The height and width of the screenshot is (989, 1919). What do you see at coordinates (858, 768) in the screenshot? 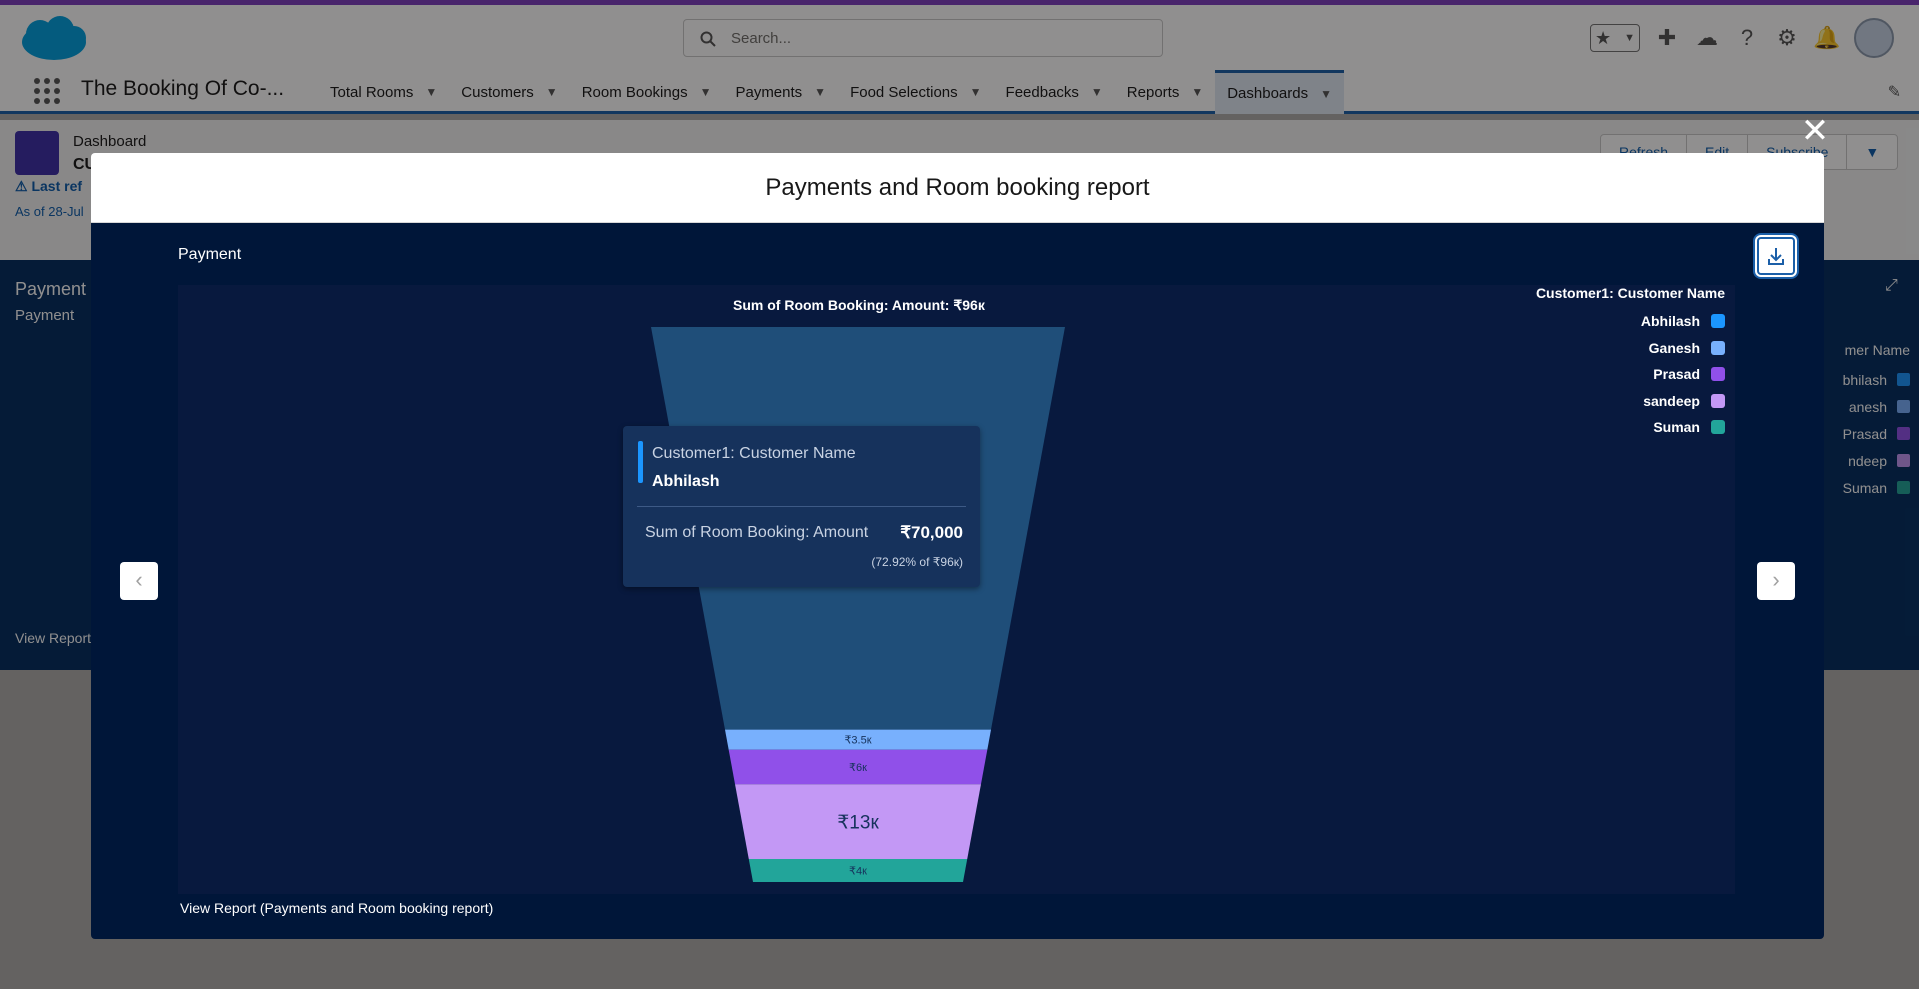
I see `data-label: ₹6к` at bounding box center [858, 768].